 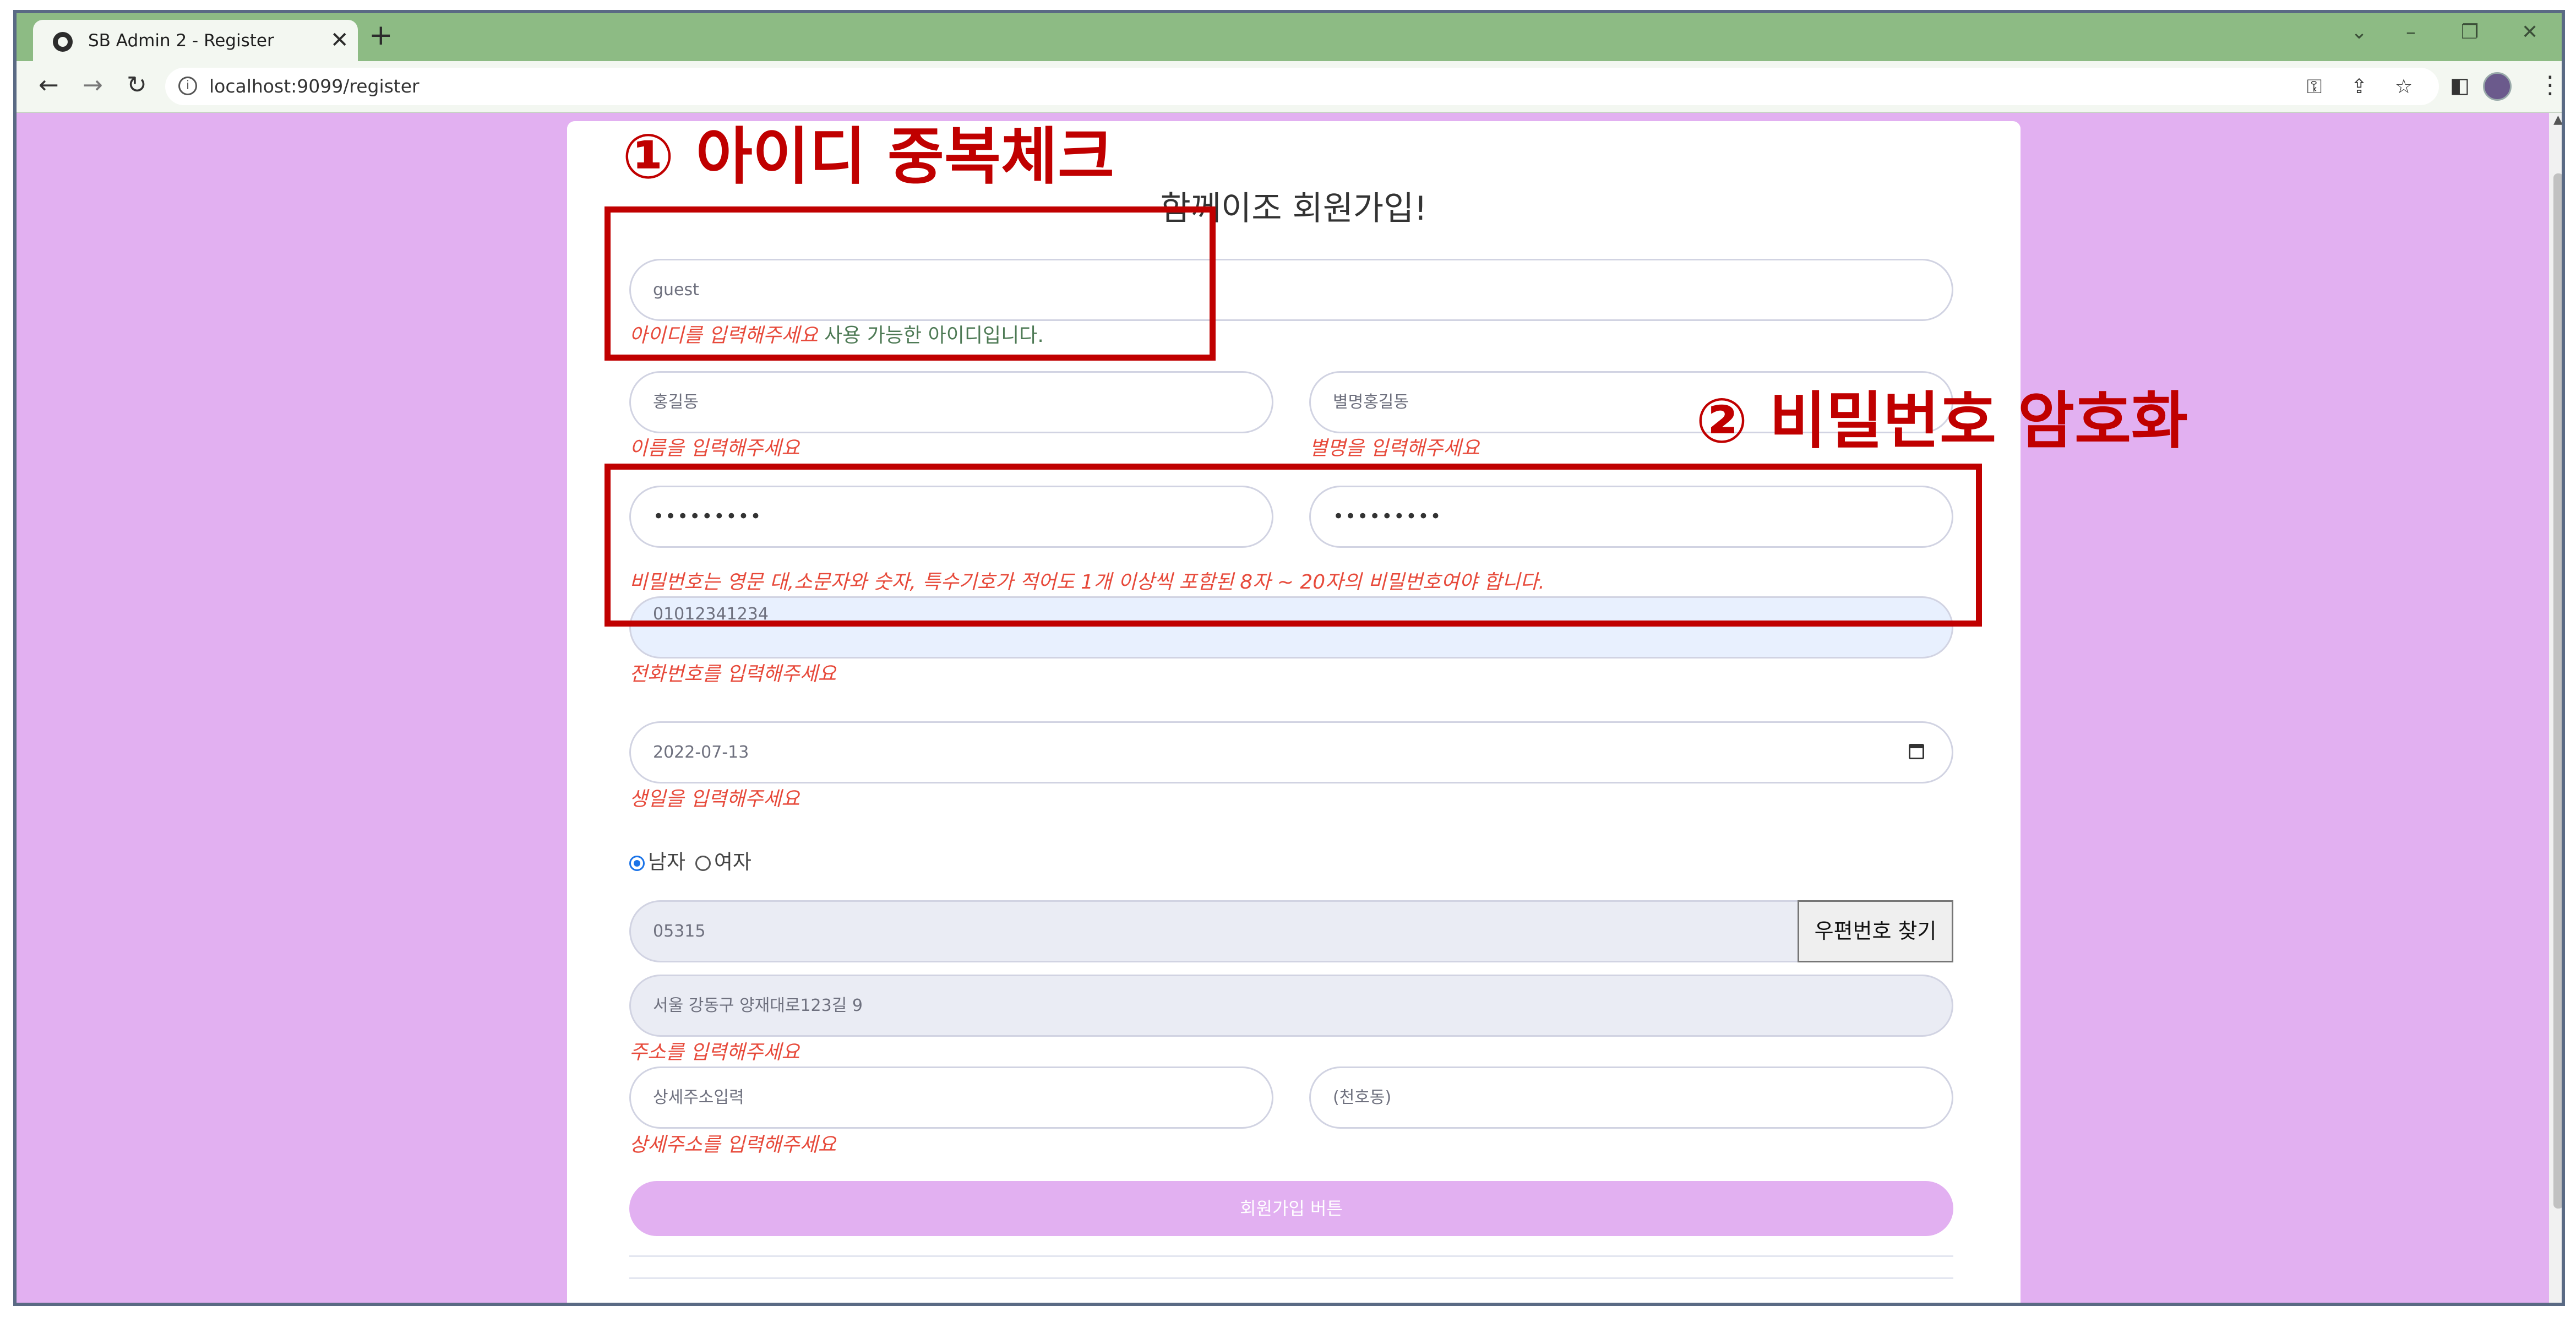 I want to click on restore-button: ❐, so click(x=2470, y=32).